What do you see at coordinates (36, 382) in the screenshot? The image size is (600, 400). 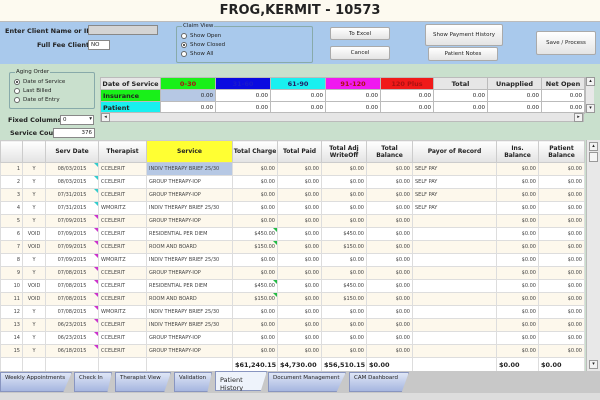 I see `tab-weekly-appointments: Weekly Appointments` at bounding box center [36, 382].